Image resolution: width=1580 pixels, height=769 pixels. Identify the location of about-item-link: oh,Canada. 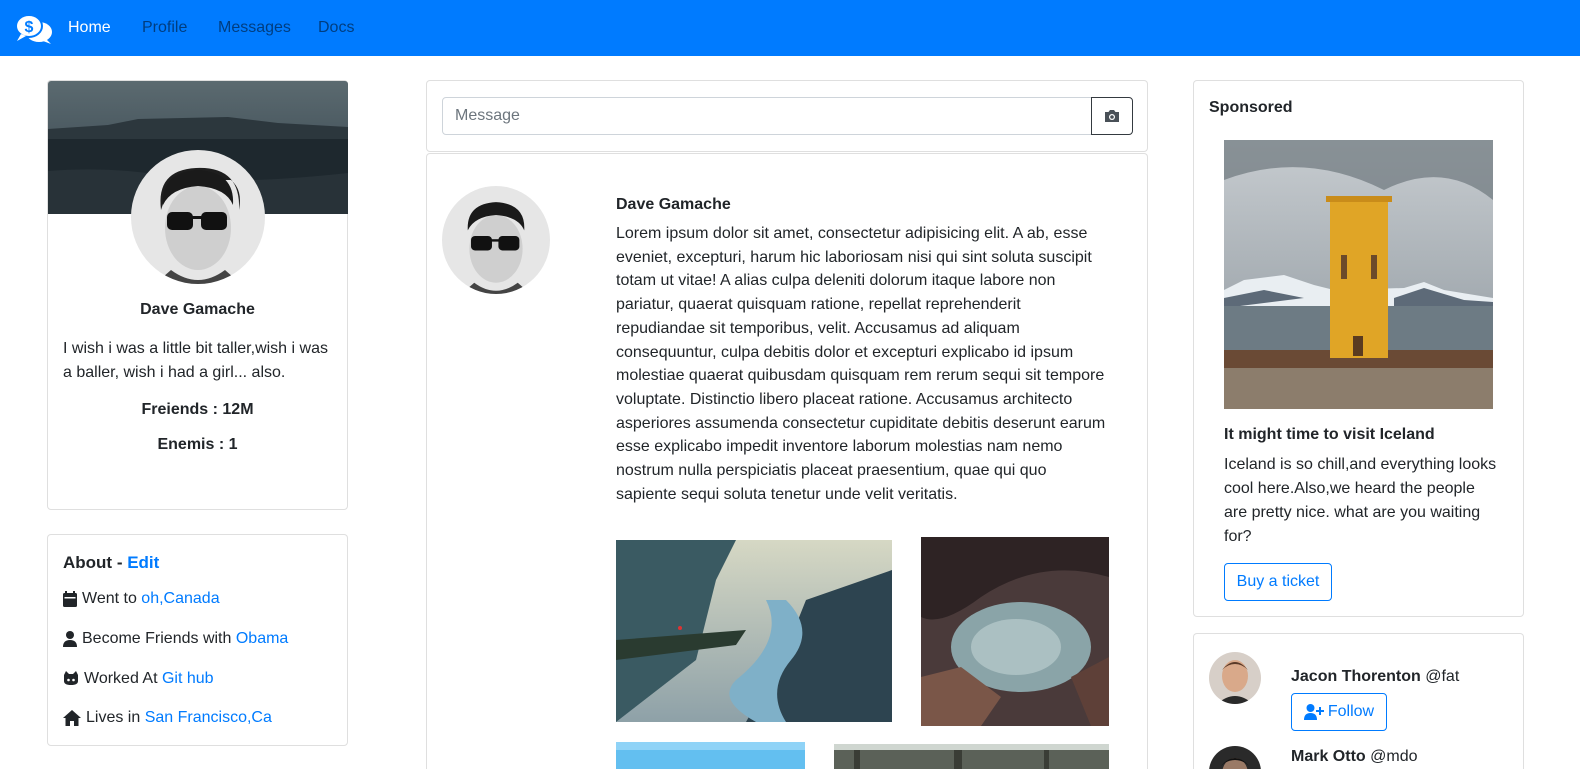
(180, 599).